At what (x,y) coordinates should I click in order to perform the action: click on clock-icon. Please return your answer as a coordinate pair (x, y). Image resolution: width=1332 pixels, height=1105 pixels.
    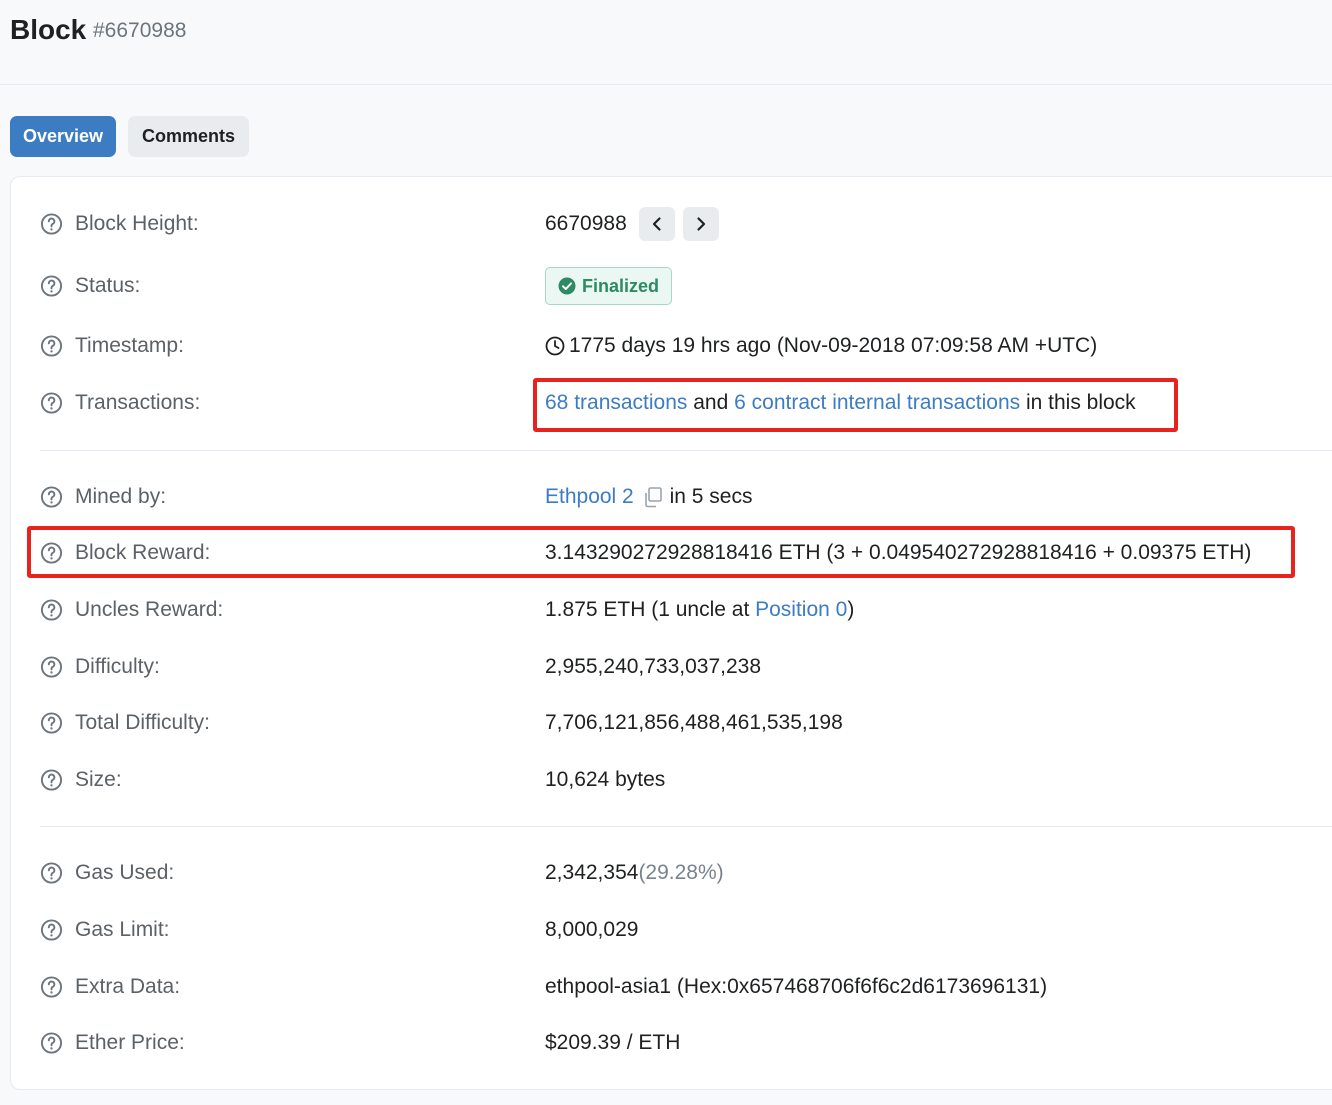
    Looking at the image, I should click on (555, 346).